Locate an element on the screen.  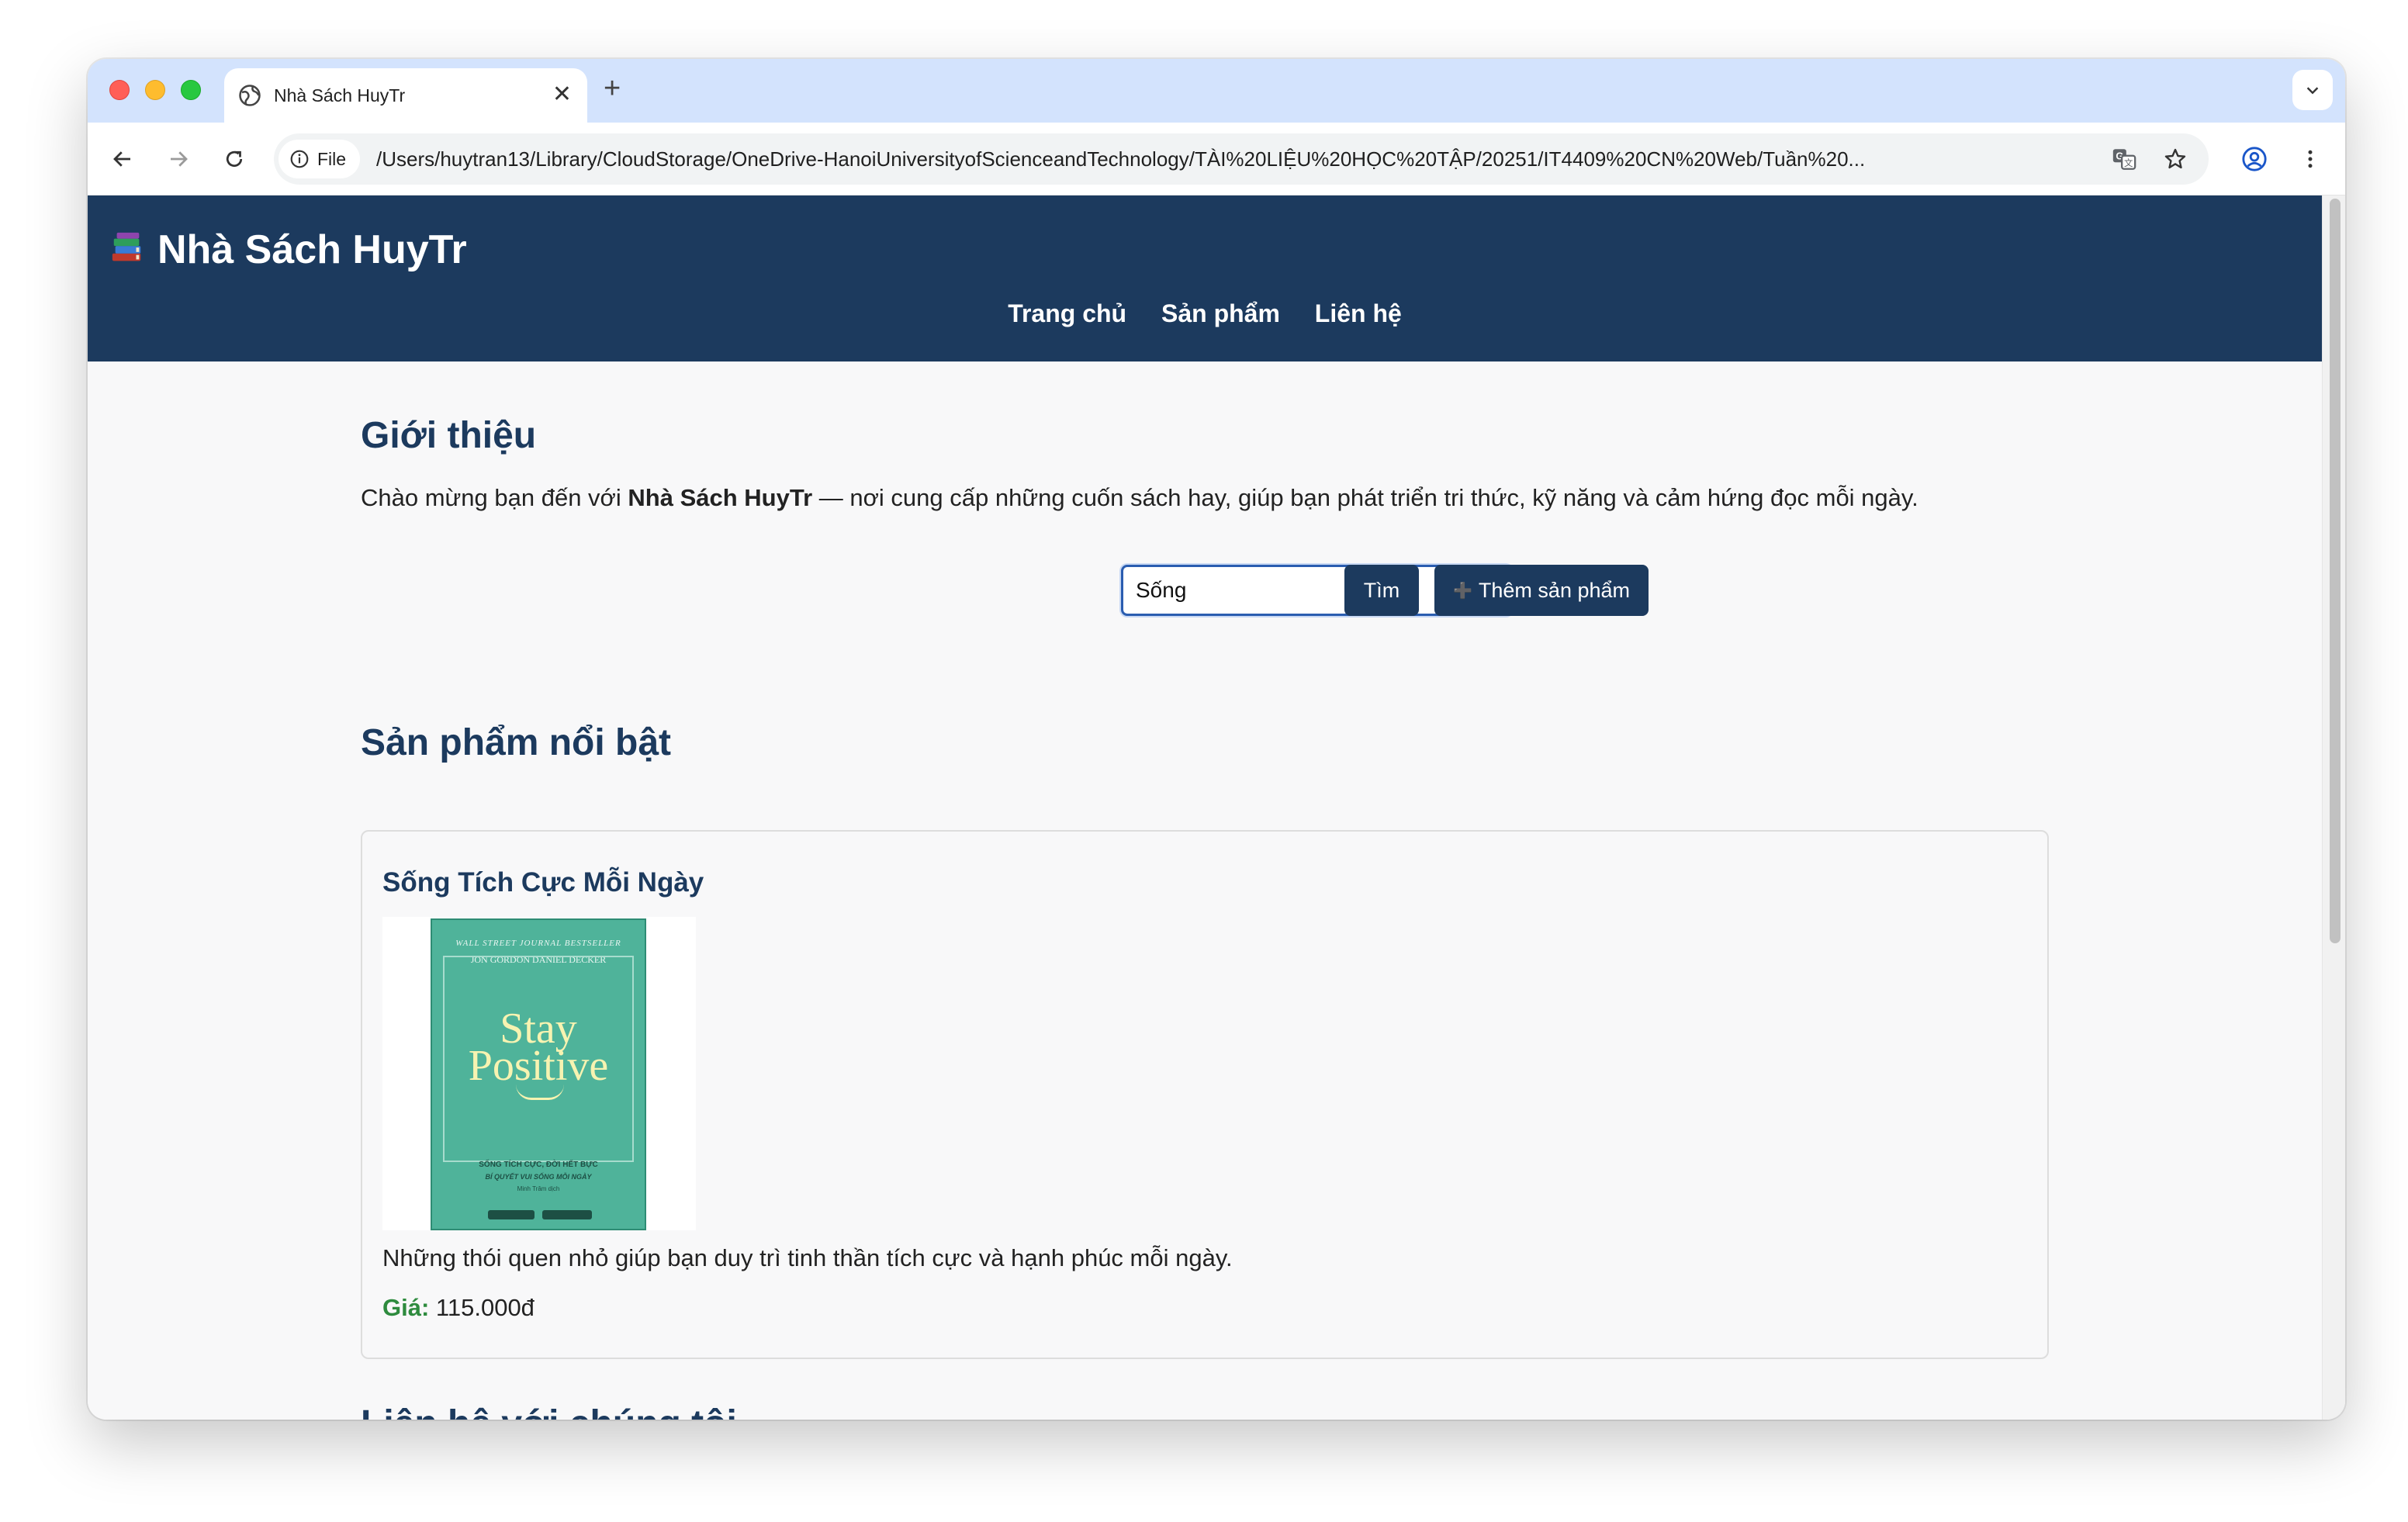
arrow-left-icon is located at coordinates (121, 159).